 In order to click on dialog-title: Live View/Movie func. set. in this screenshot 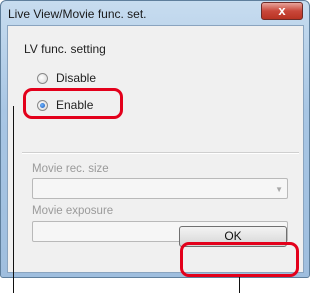, I will do `click(77, 14)`.